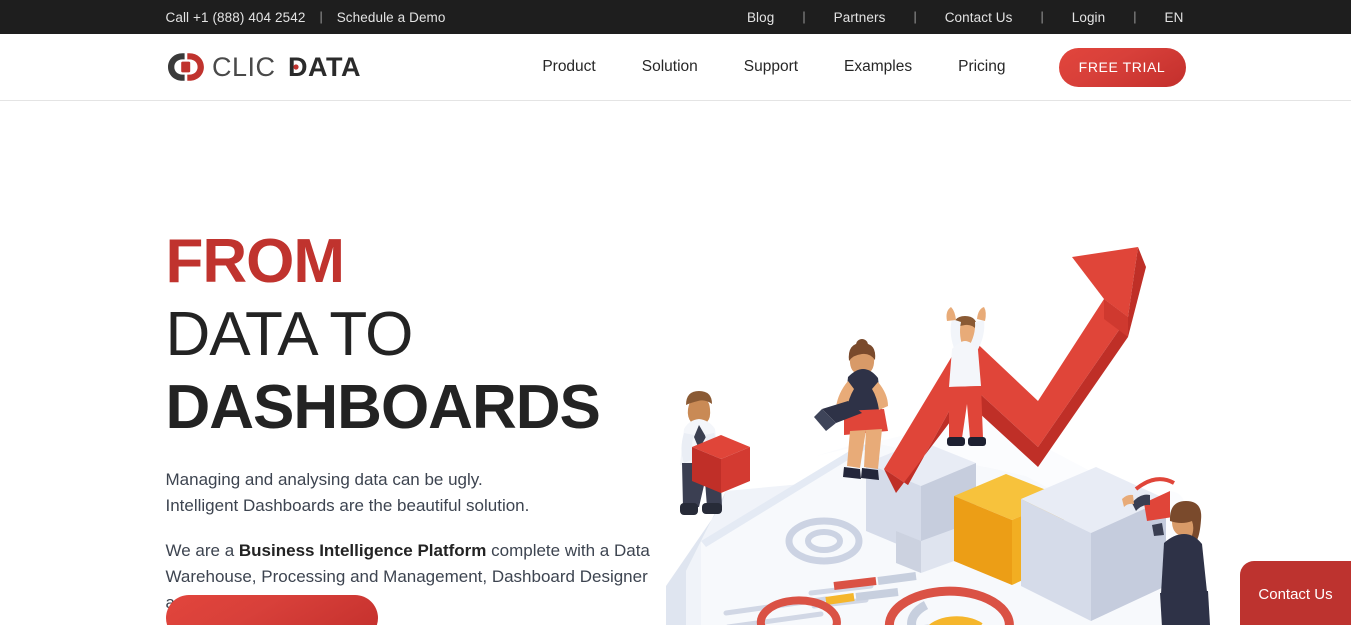 The width and height of the screenshot is (1351, 625). I want to click on hero-cta-button, so click(271, 610).